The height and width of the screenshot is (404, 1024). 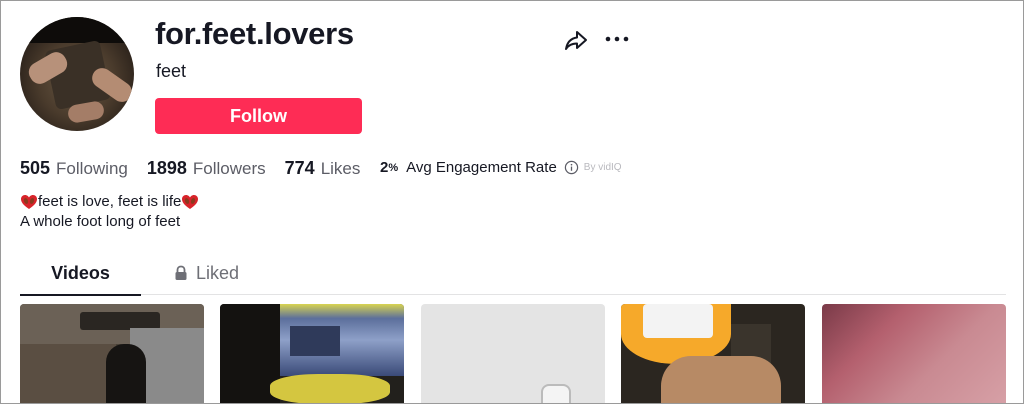 I want to click on tab-videos-label: Videos, so click(x=80, y=273).